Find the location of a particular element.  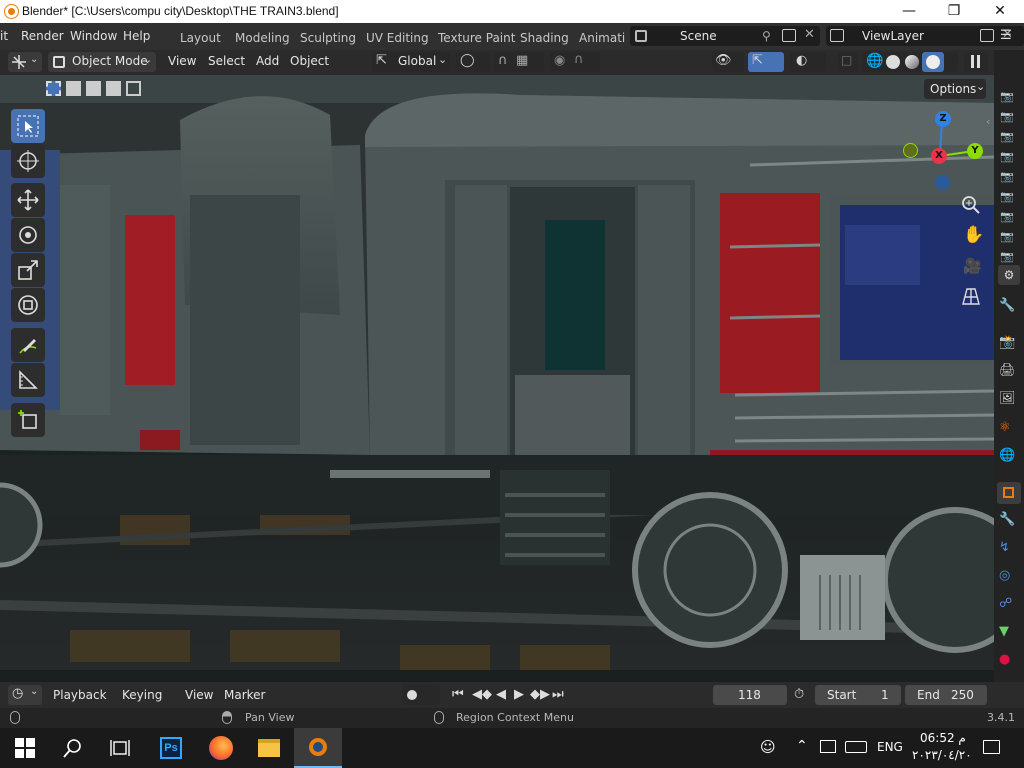

start-button is located at coordinates (24, 748).